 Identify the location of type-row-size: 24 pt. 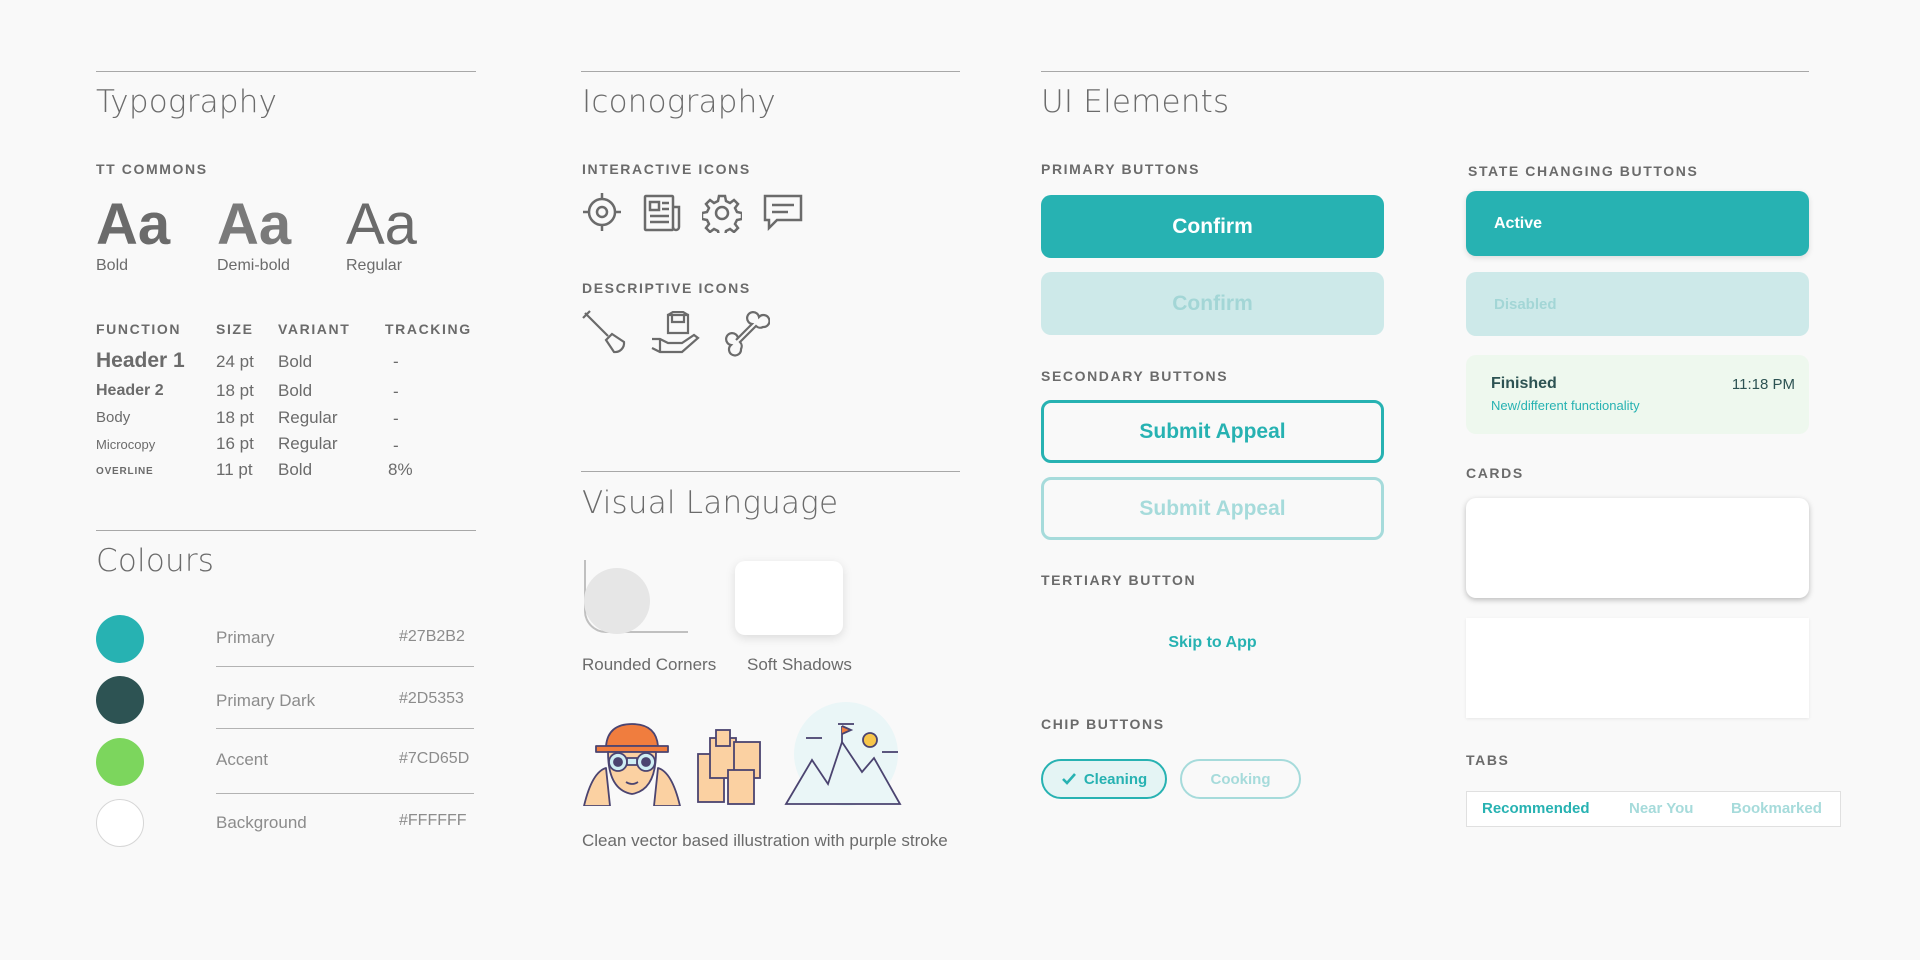
(235, 361).